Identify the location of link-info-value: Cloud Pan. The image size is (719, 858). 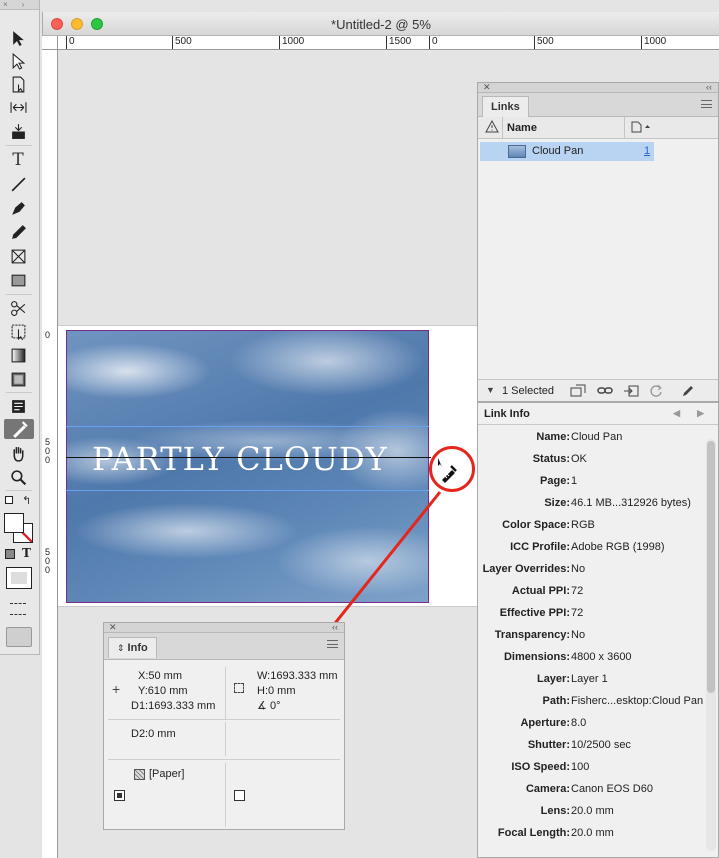
(597, 437).